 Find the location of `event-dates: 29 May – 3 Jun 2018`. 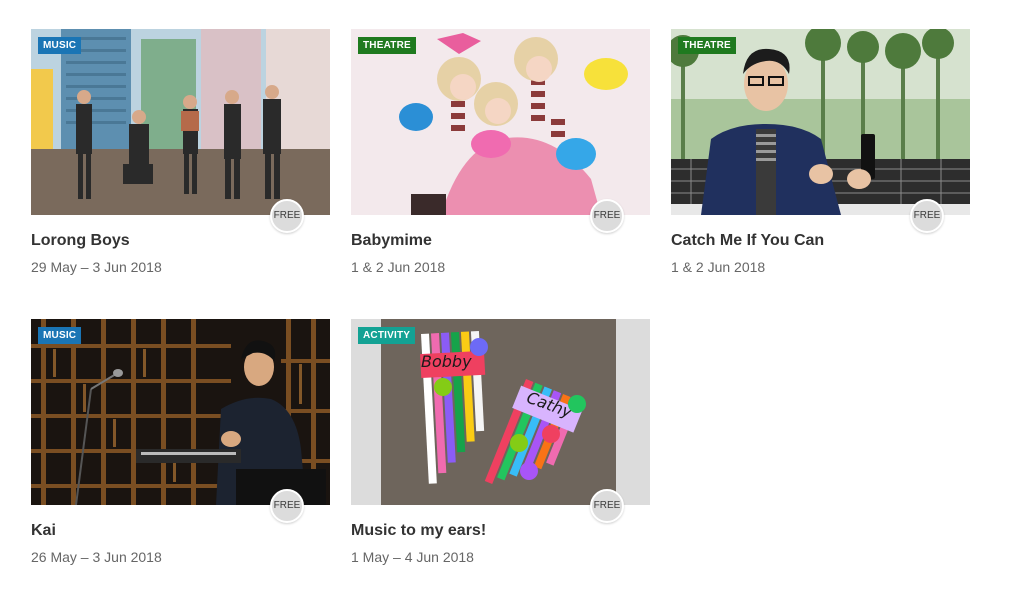

event-dates: 29 May – 3 Jun 2018 is located at coordinates (96, 267).